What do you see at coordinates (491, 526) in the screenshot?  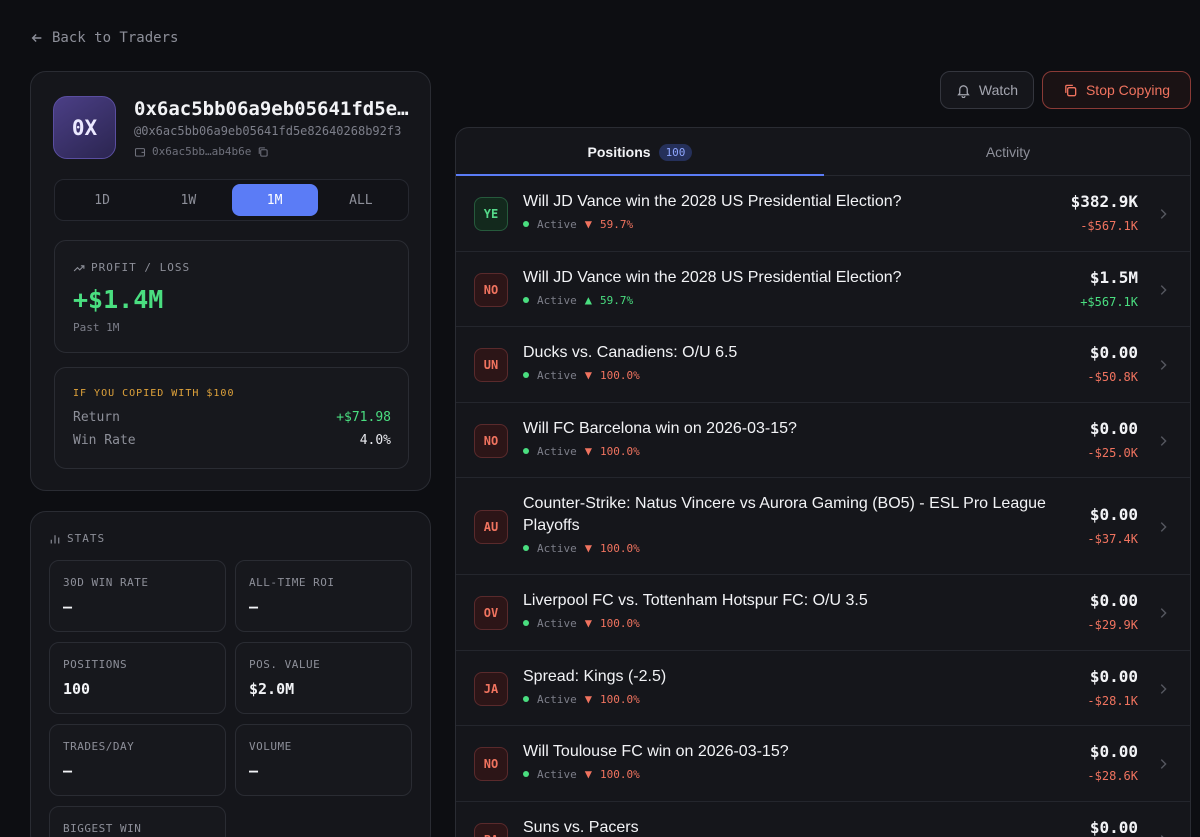 I see `outcome-badge: AU` at bounding box center [491, 526].